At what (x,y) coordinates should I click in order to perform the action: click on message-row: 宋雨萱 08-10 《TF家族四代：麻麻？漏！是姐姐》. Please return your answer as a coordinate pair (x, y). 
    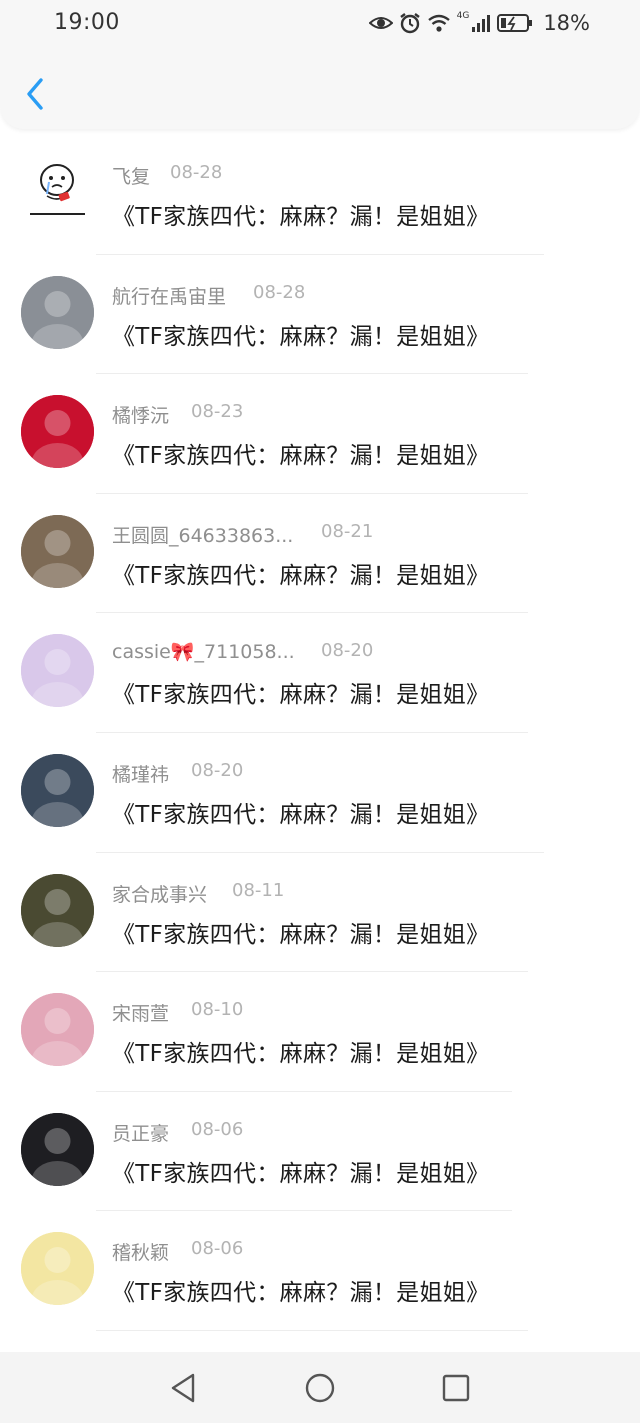
    Looking at the image, I should click on (320, 1032).